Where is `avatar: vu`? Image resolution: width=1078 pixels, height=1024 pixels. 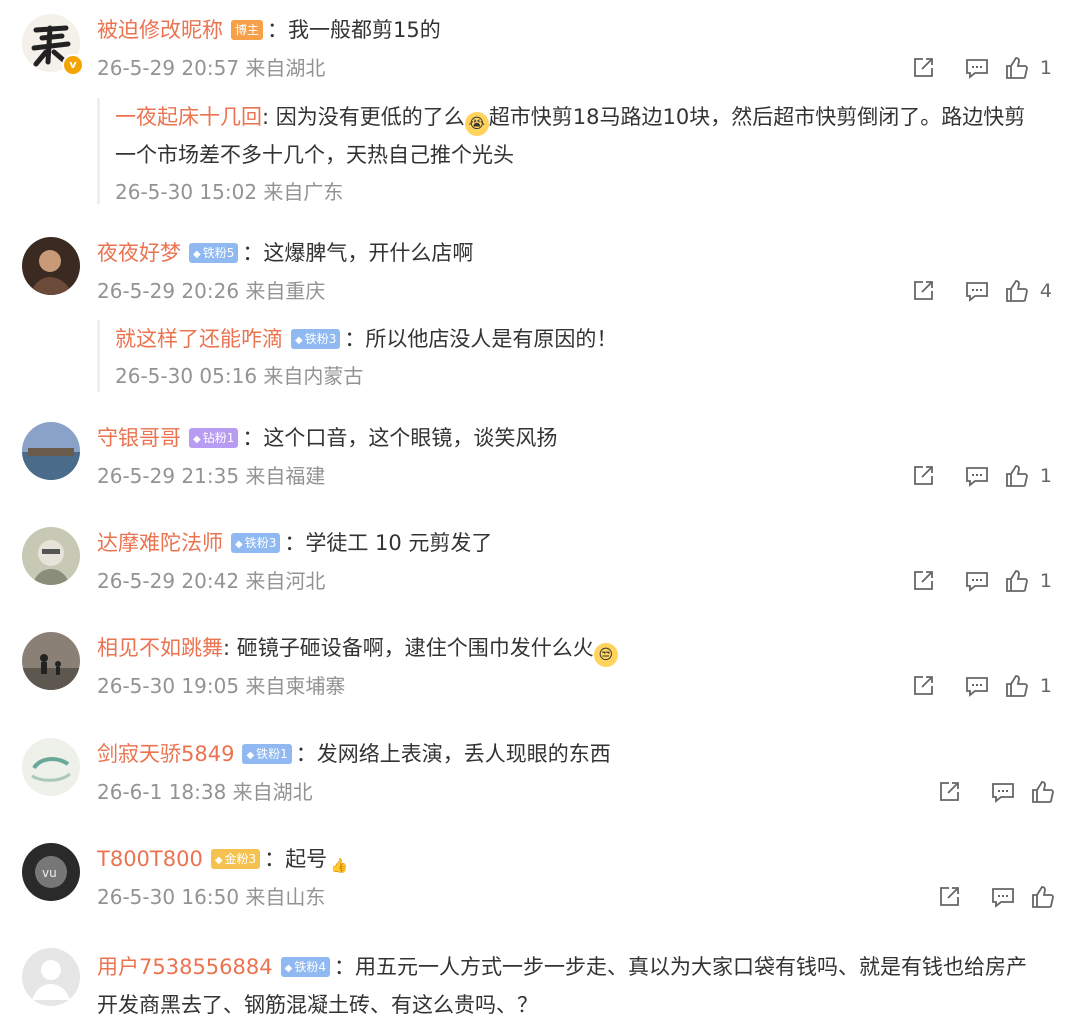 avatar: vu is located at coordinates (51, 872).